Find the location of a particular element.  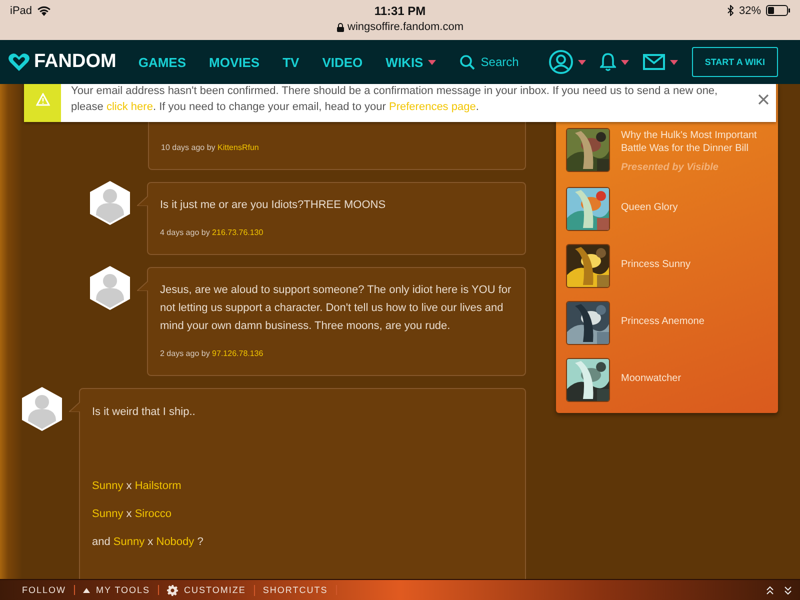

comment-text: Is it just me or are you Idiots?THREE MOONS is located at coordinates (273, 205).